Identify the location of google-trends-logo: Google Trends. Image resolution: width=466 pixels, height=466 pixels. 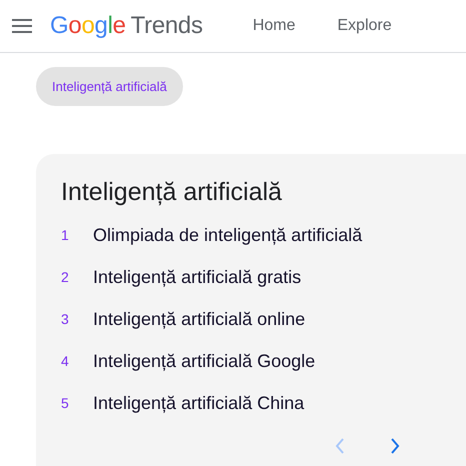
(126, 26).